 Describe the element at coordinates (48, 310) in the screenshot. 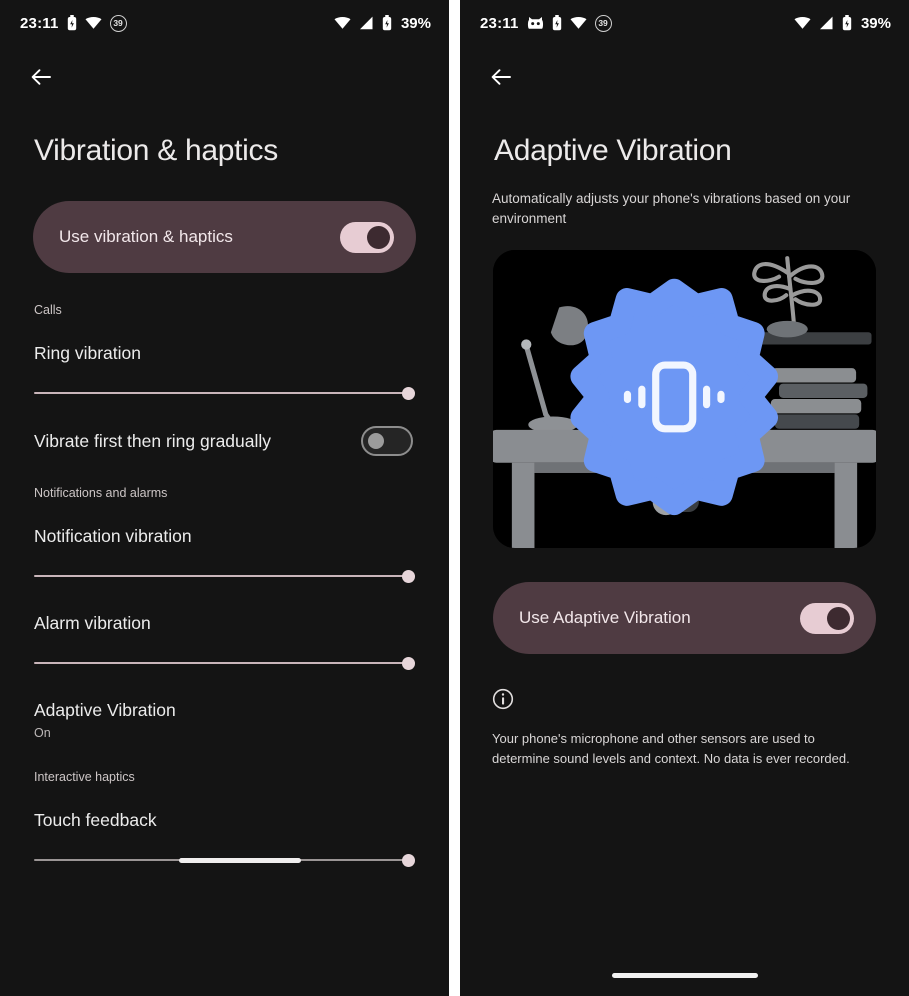

I see `section-header-calls: Calls` at that location.